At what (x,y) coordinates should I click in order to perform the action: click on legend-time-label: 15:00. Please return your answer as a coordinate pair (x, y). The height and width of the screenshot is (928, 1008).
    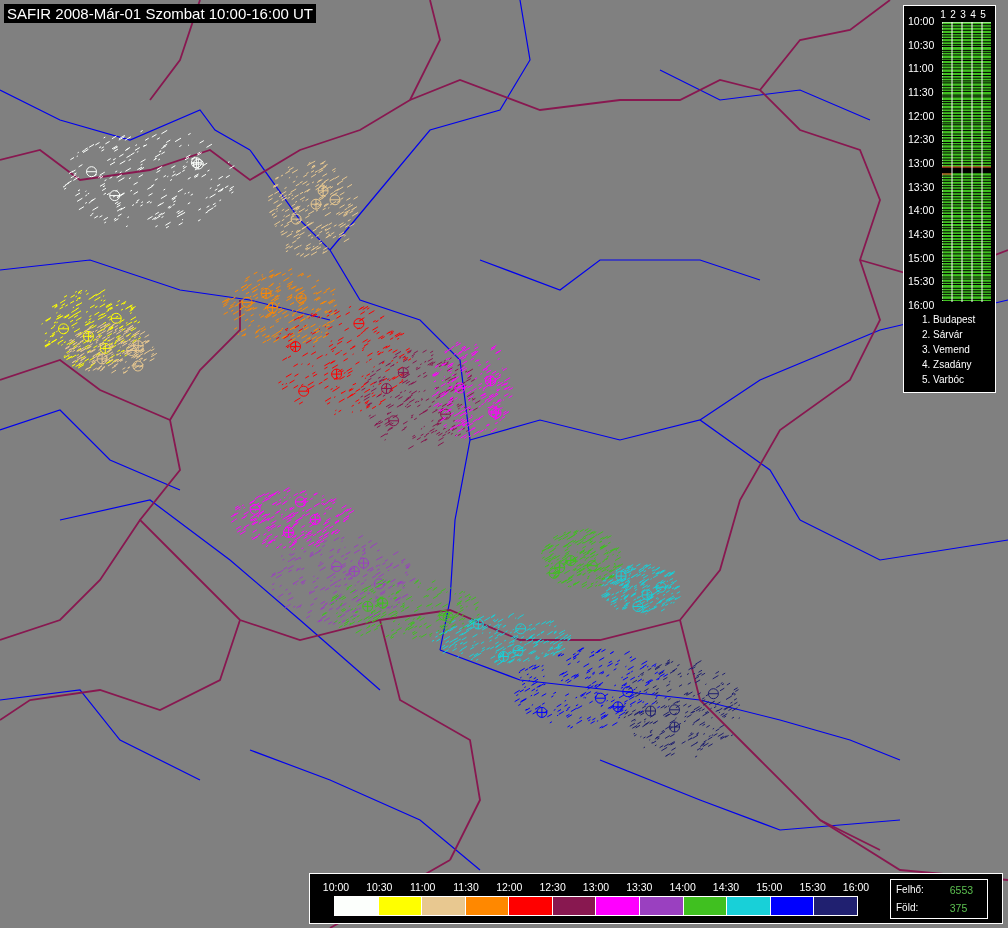
    Looking at the image, I should click on (769, 887).